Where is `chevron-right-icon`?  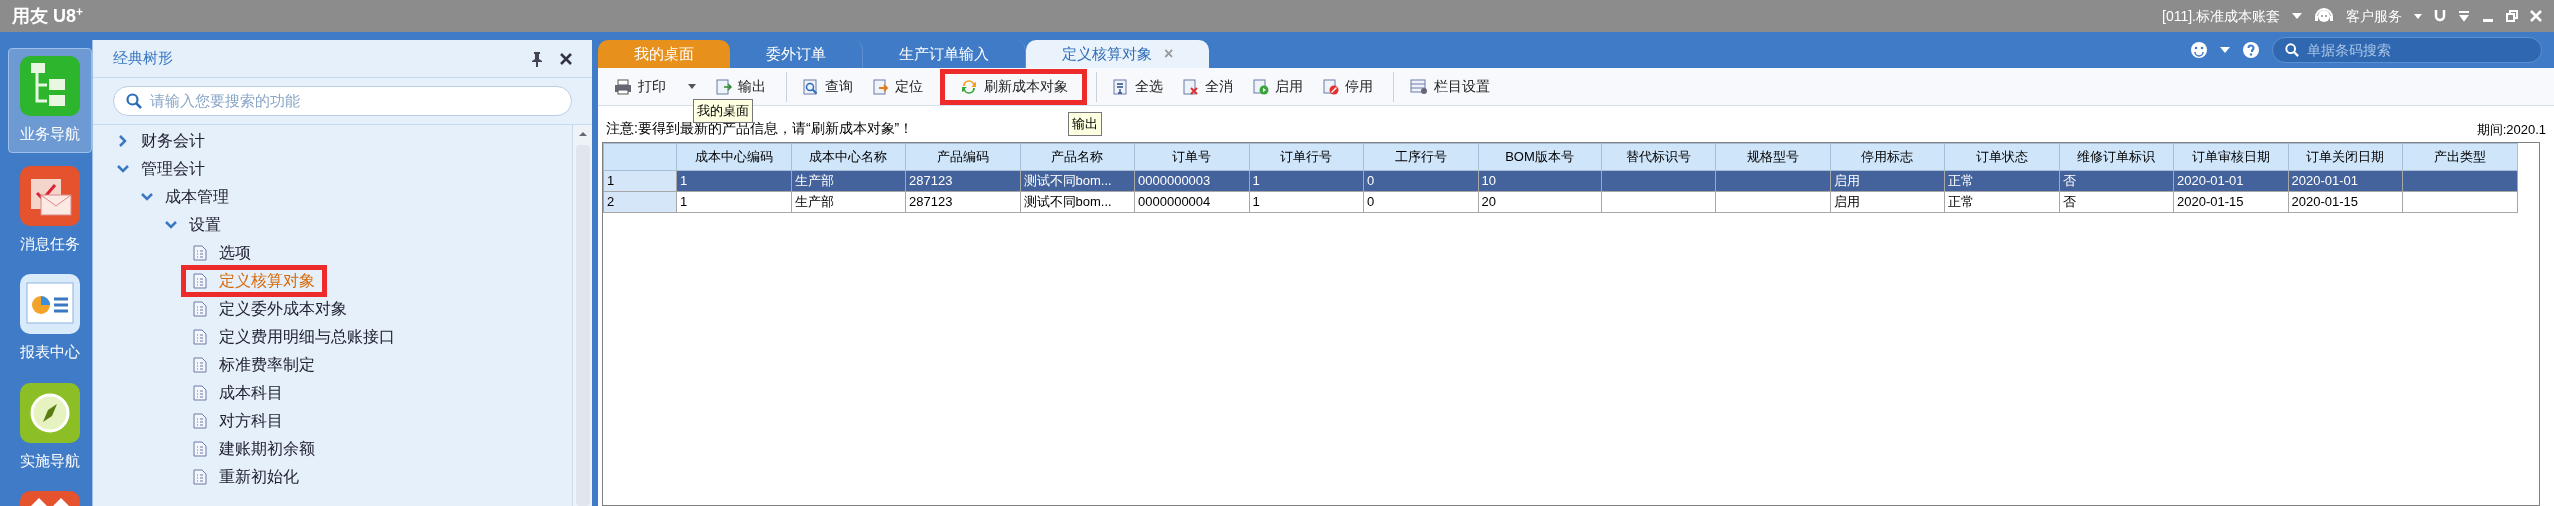
chevron-right-icon is located at coordinates (123, 141).